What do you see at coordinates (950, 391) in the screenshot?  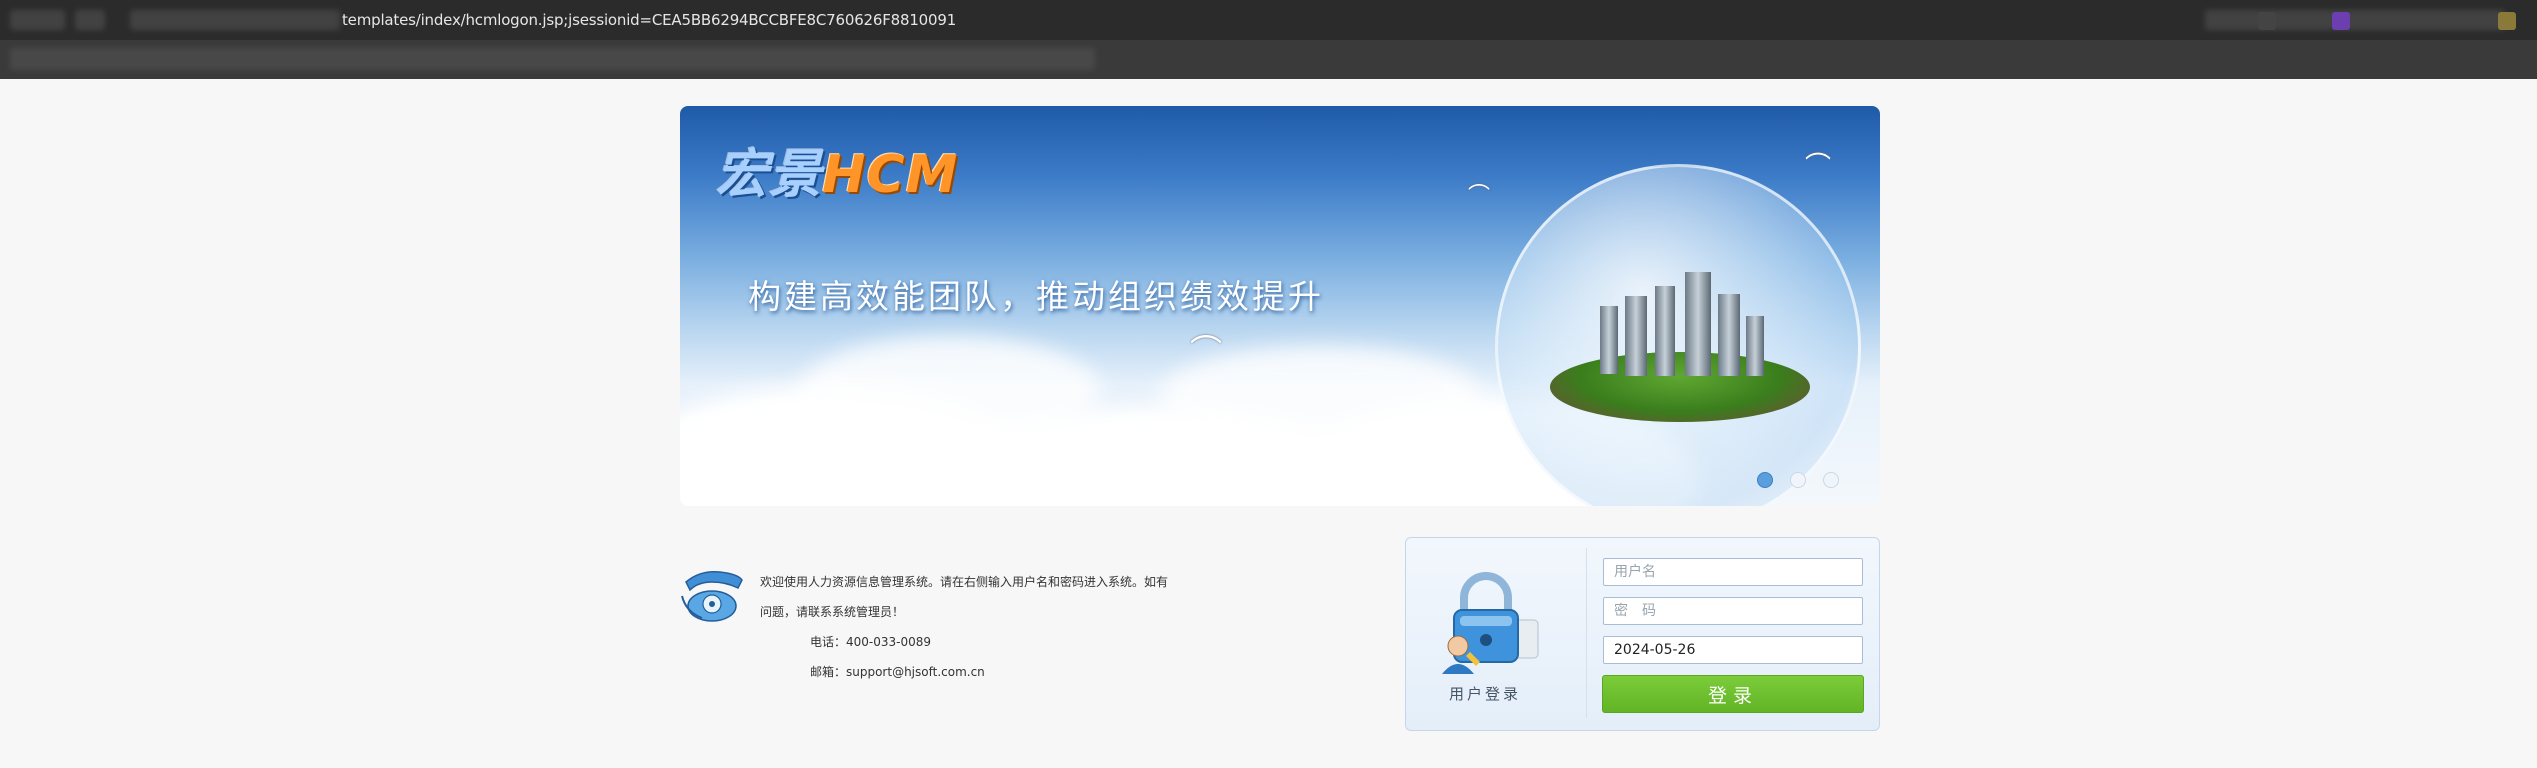 I see `cloud` at bounding box center [950, 391].